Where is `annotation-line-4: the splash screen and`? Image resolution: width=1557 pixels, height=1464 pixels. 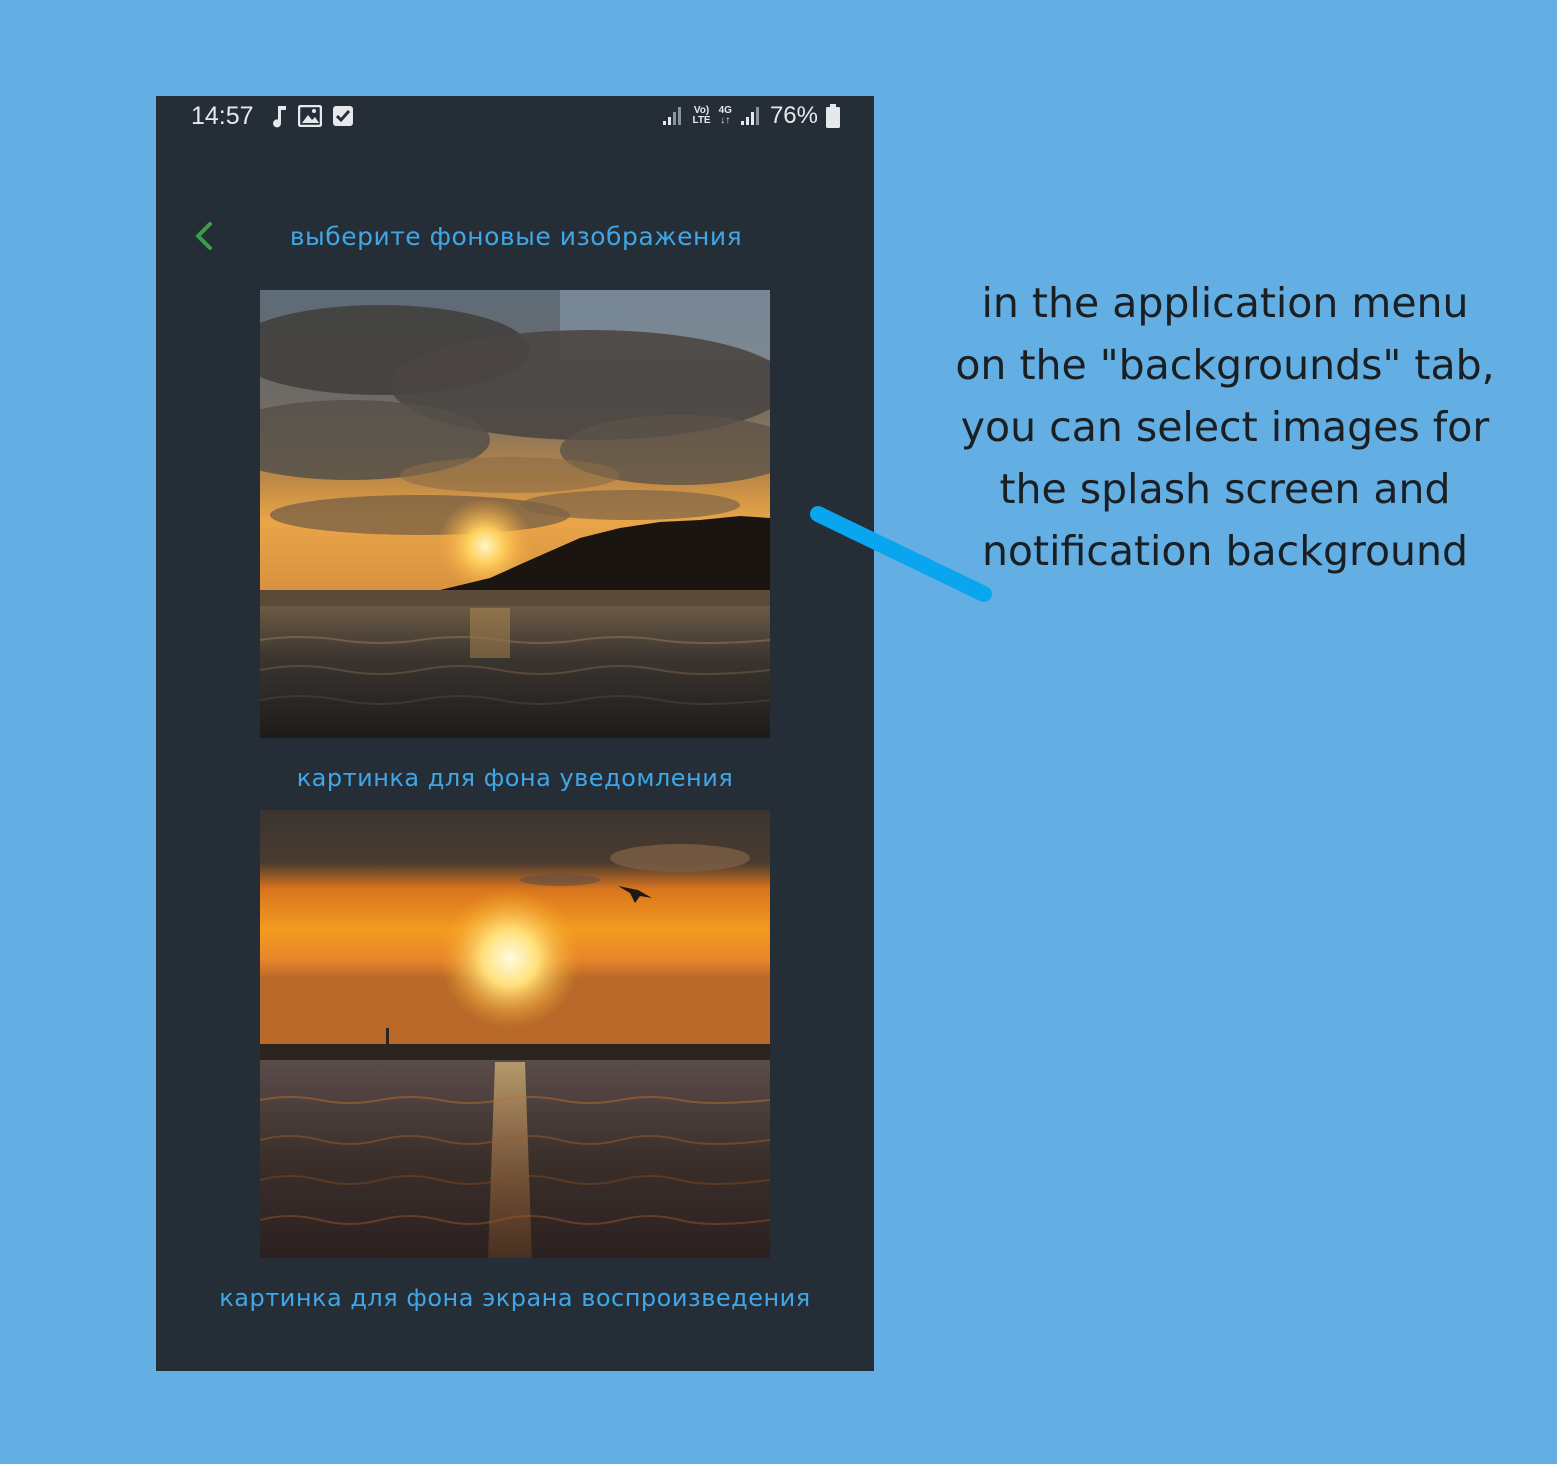 annotation-line-4: the splash screen and is located at coordinates (1225, 489).